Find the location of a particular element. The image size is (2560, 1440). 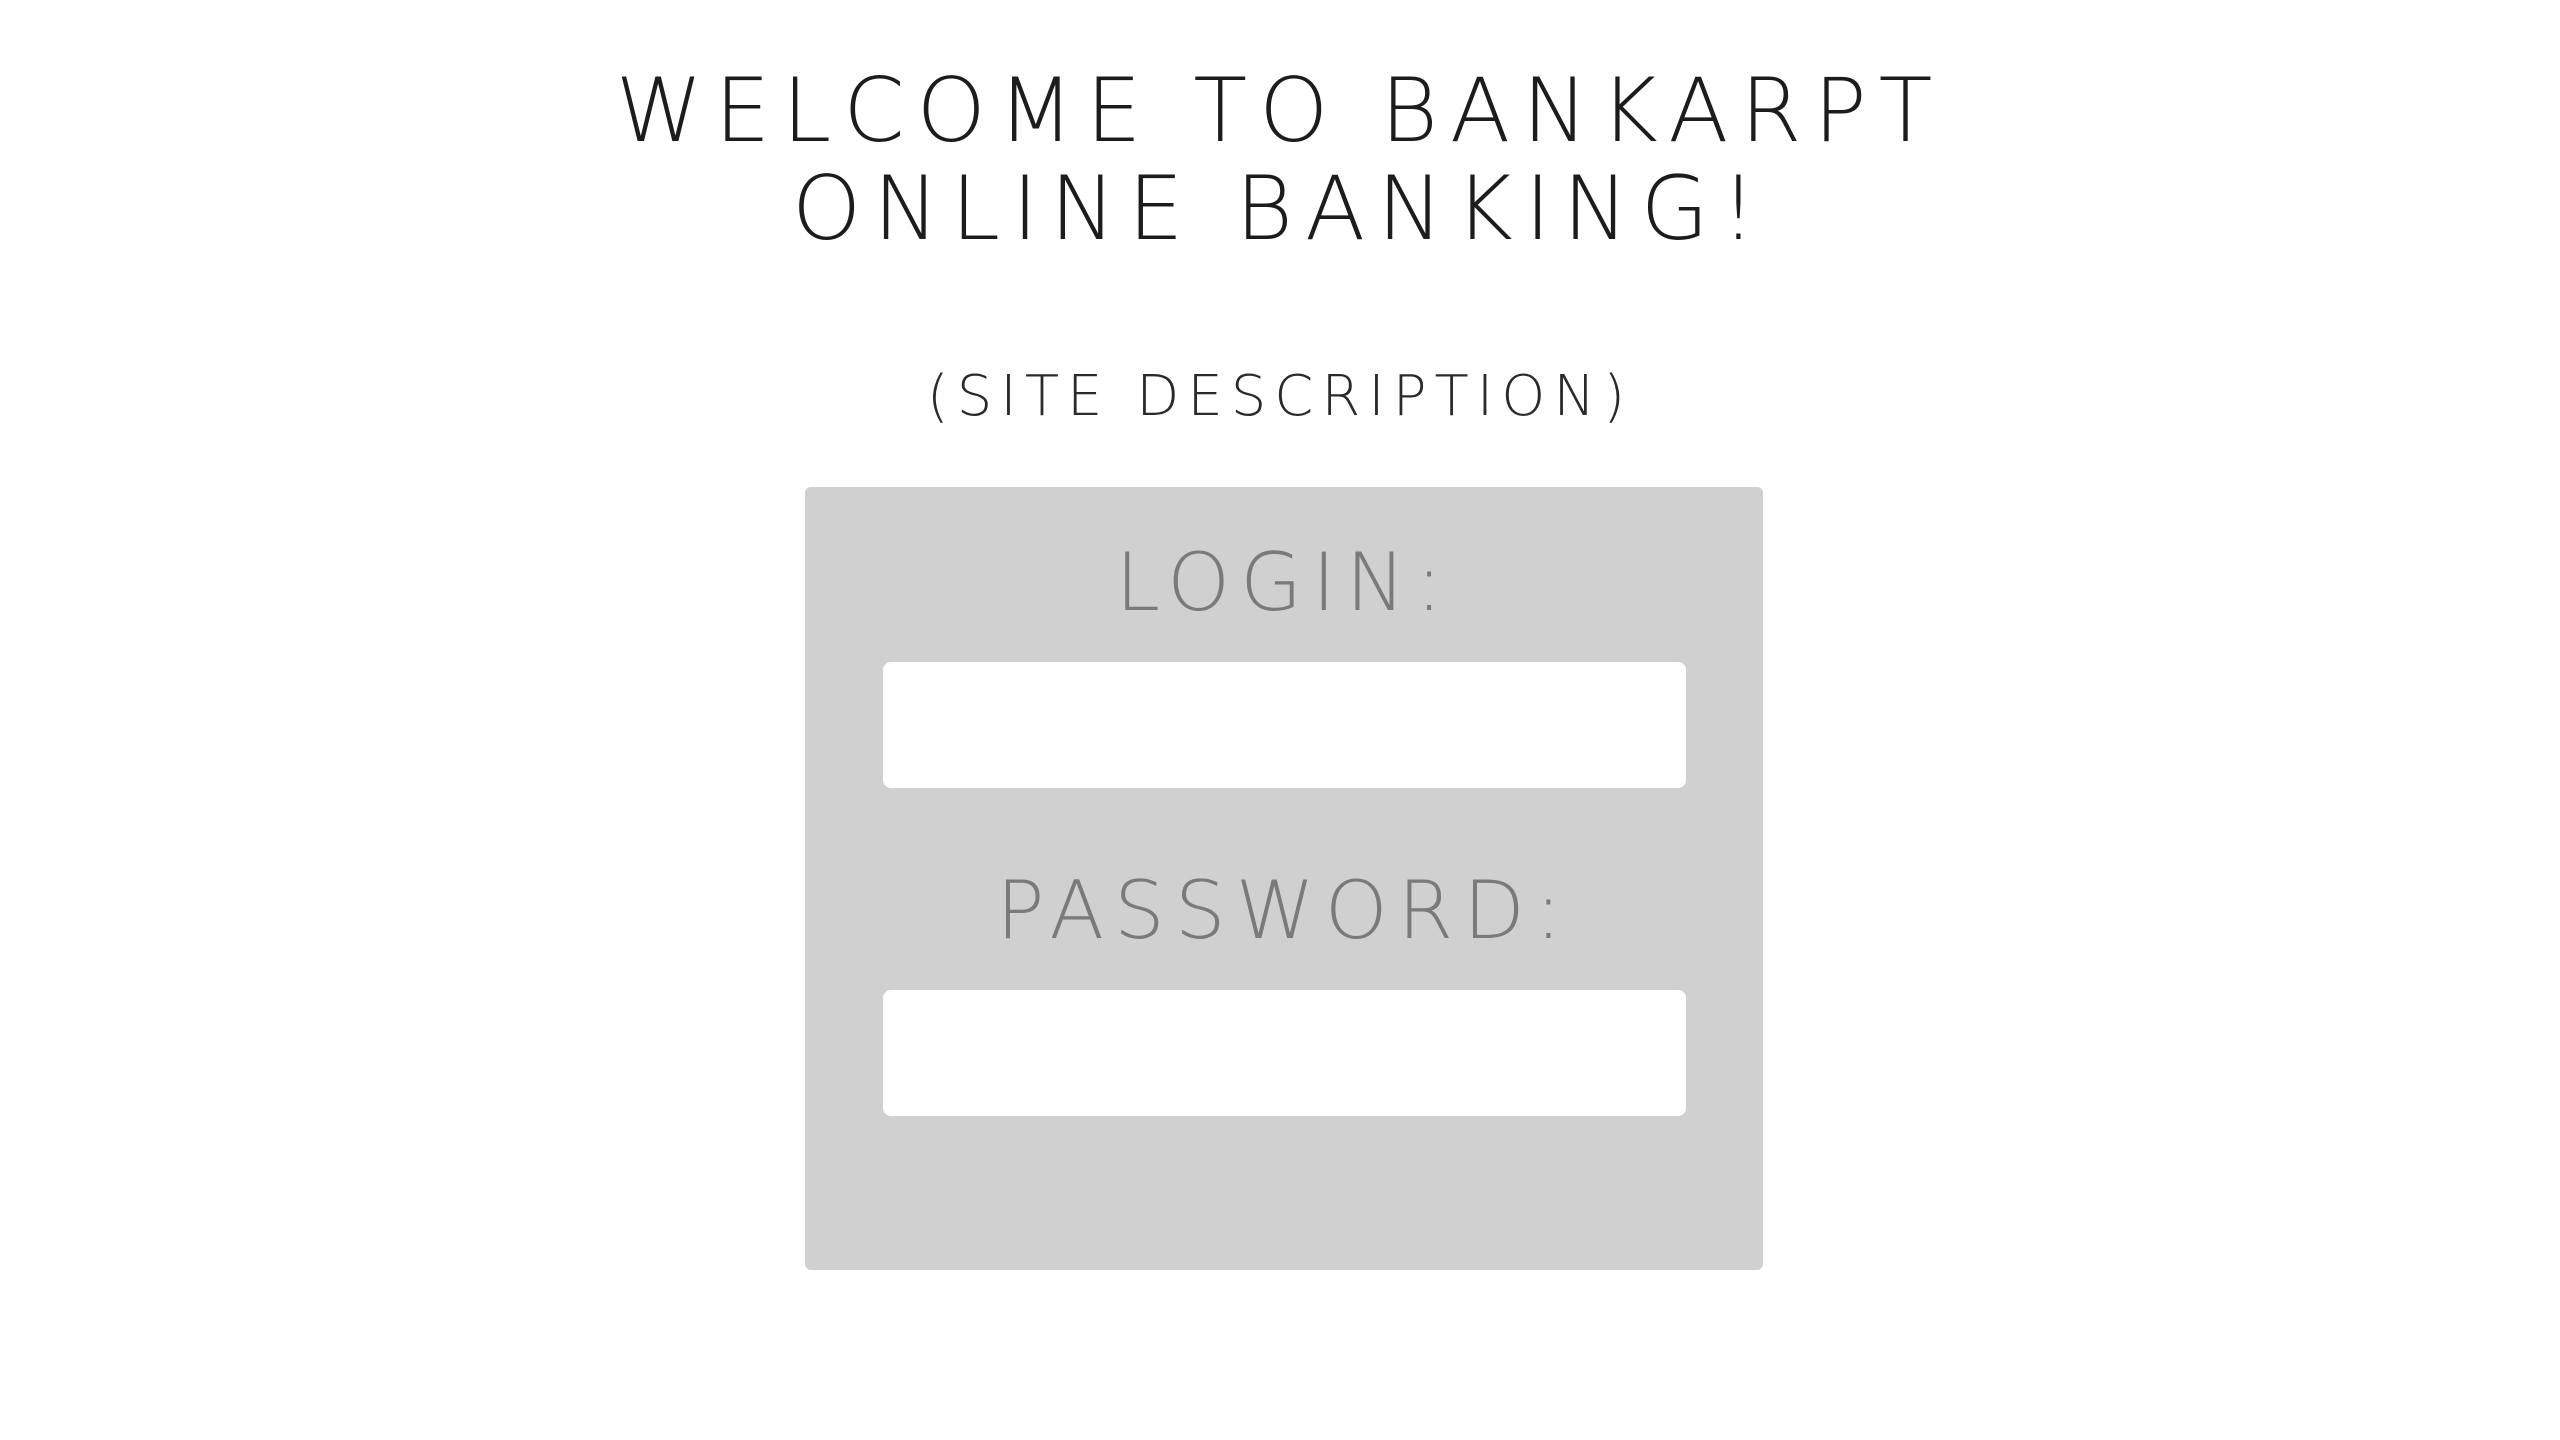

site-description: (SITE DESCRIPTION) is located at coordinates (1280, 396).